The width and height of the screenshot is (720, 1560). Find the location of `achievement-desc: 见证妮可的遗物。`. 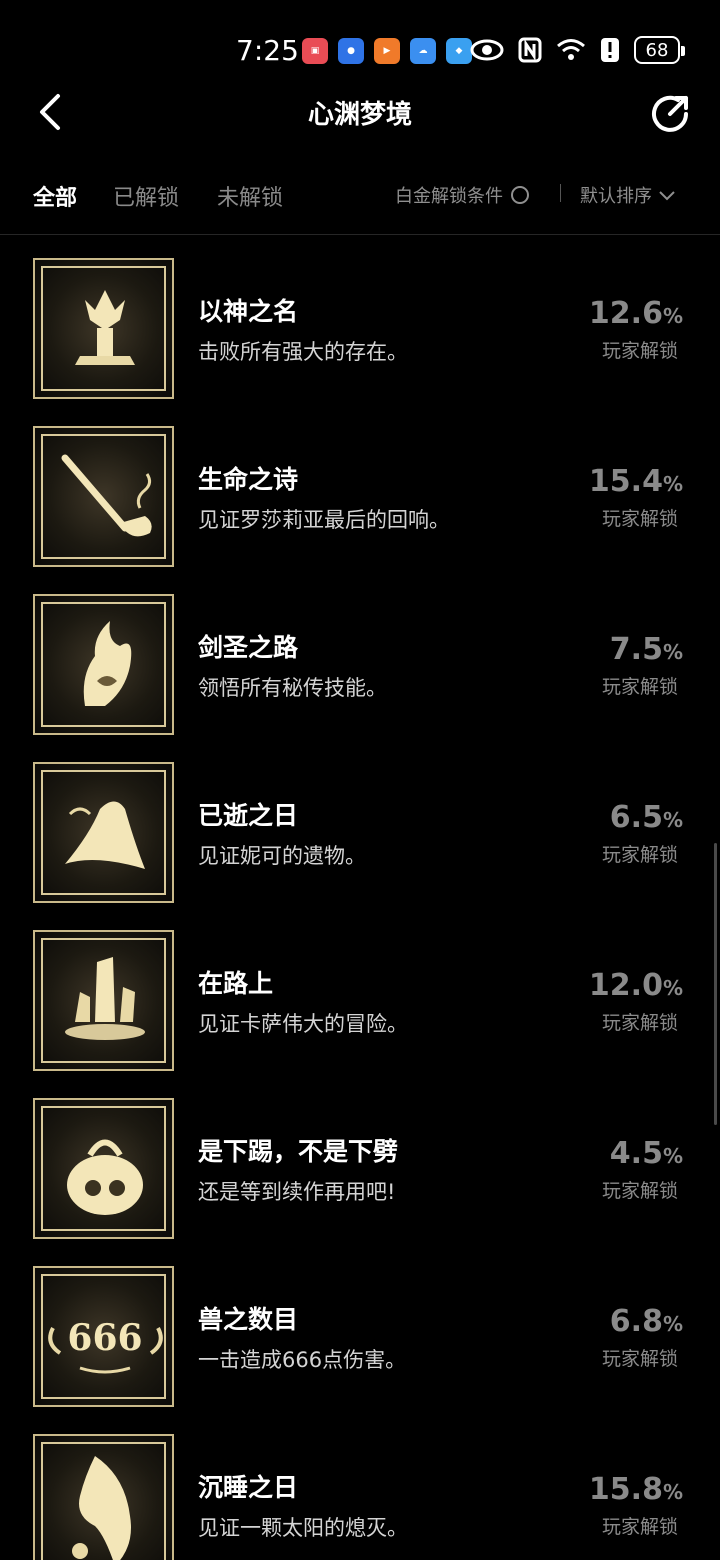

achievement-desc: 见证妮可的遗物。 is located at coordinates (282, 856).